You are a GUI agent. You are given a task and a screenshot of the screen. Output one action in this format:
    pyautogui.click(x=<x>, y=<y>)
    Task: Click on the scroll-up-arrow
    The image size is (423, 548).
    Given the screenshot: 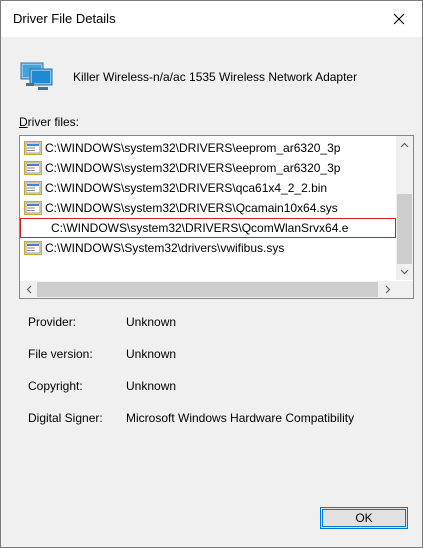 What is the action you would take?
    pyautogui.click(x=404, y=144)
    